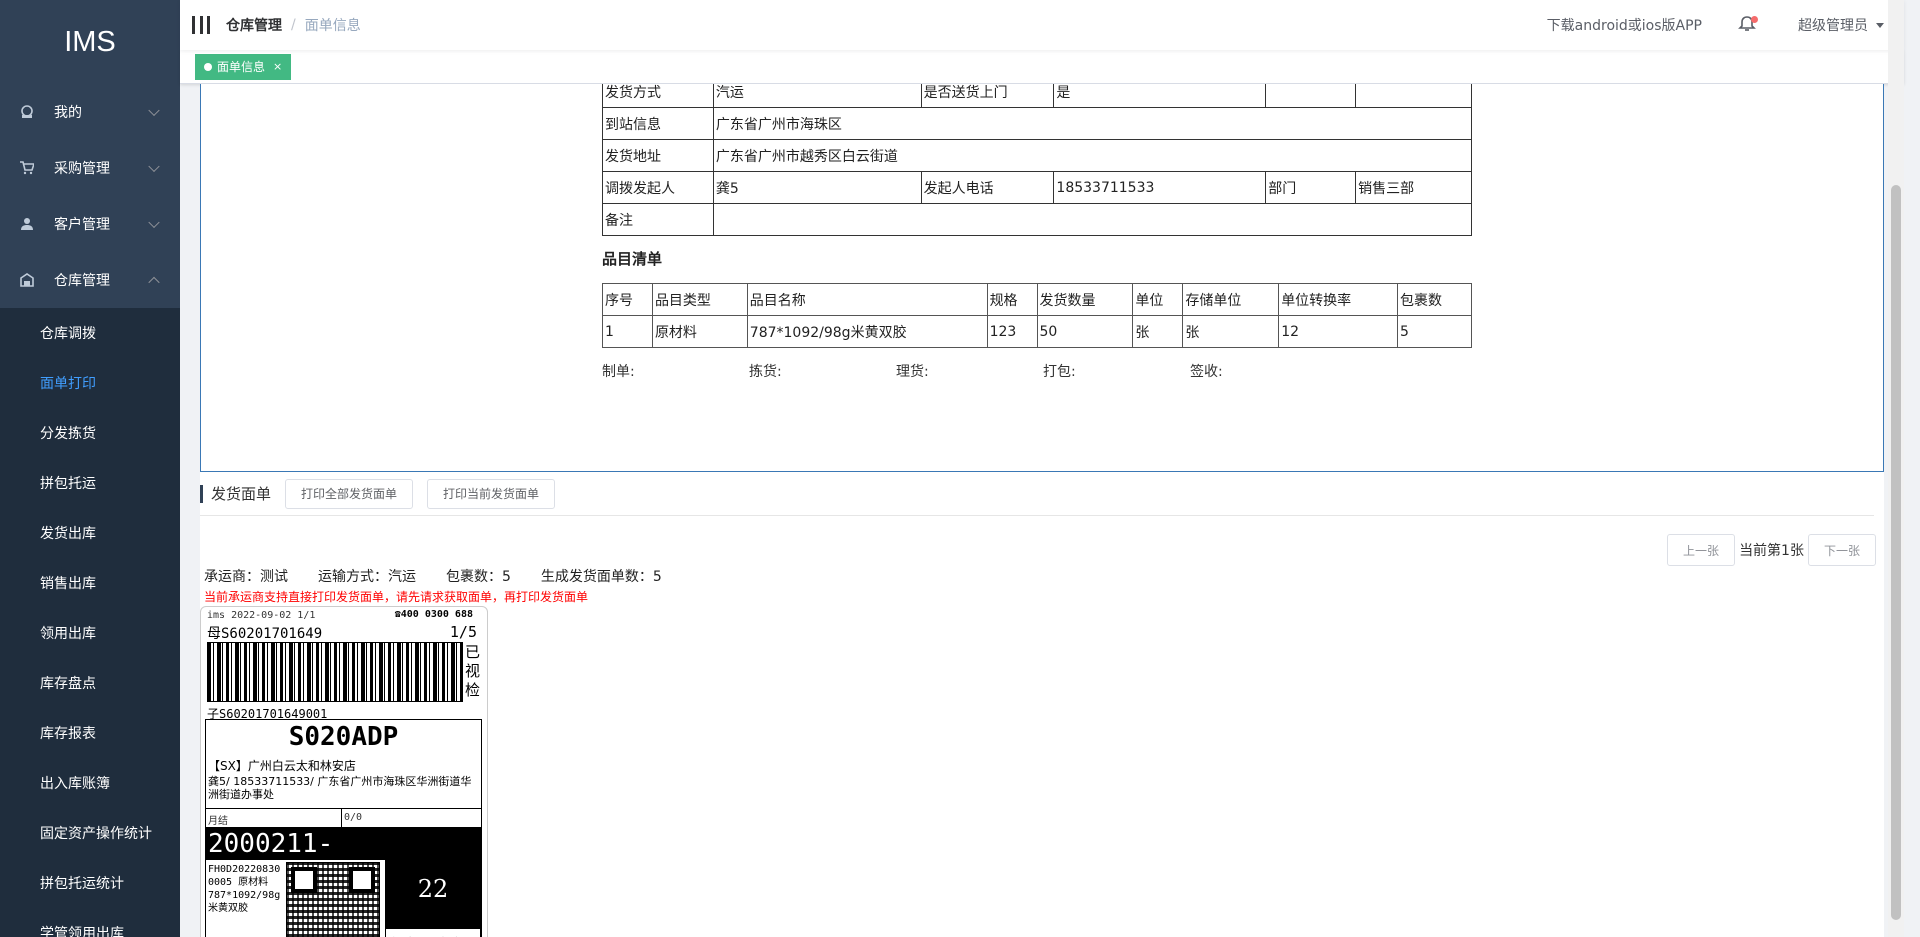  What do you see at coordinates (1092, 155) in the screenshot?
I see `cell: 广东省广州市越秀区白云街道` at bounding box center [1092, 155].